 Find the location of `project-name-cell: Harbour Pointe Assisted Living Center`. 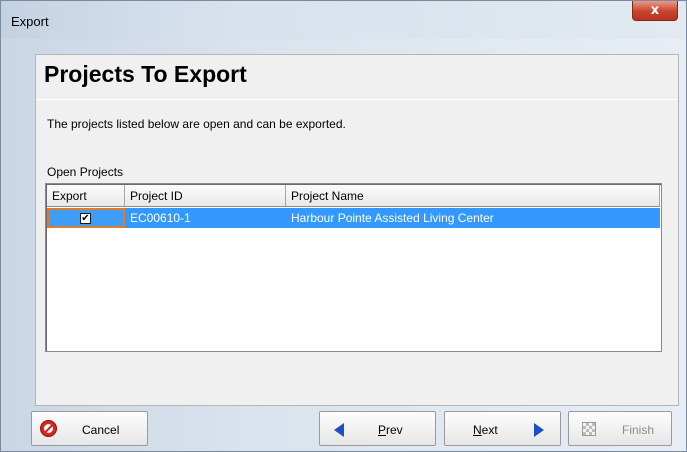

project-name-cell: Harbour Pointe Assisted Living Center is located at coordinates (392, 218).